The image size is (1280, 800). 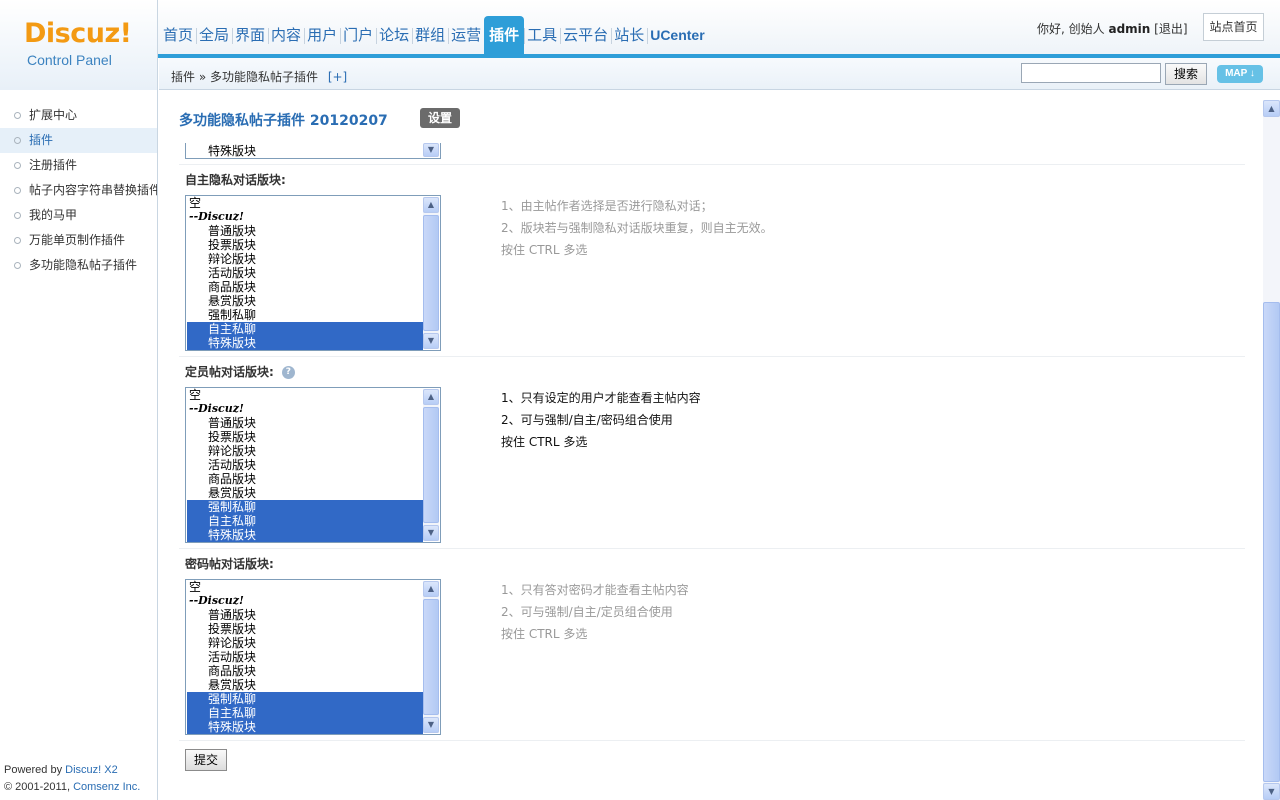 What do you see at coordinates (595, 590) in the screenshot?
I see `note-line: 1、只有答对密码才能查看主帖内容` at bounding box center [595, 590].